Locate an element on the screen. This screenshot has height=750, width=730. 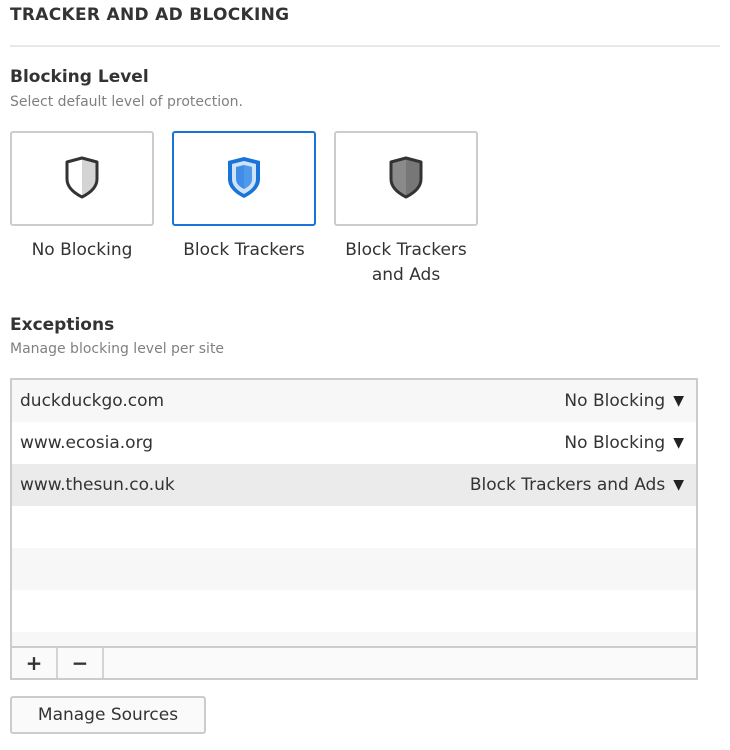
blocking-level-title: Blocking Level is located at coordinates (79, 77).